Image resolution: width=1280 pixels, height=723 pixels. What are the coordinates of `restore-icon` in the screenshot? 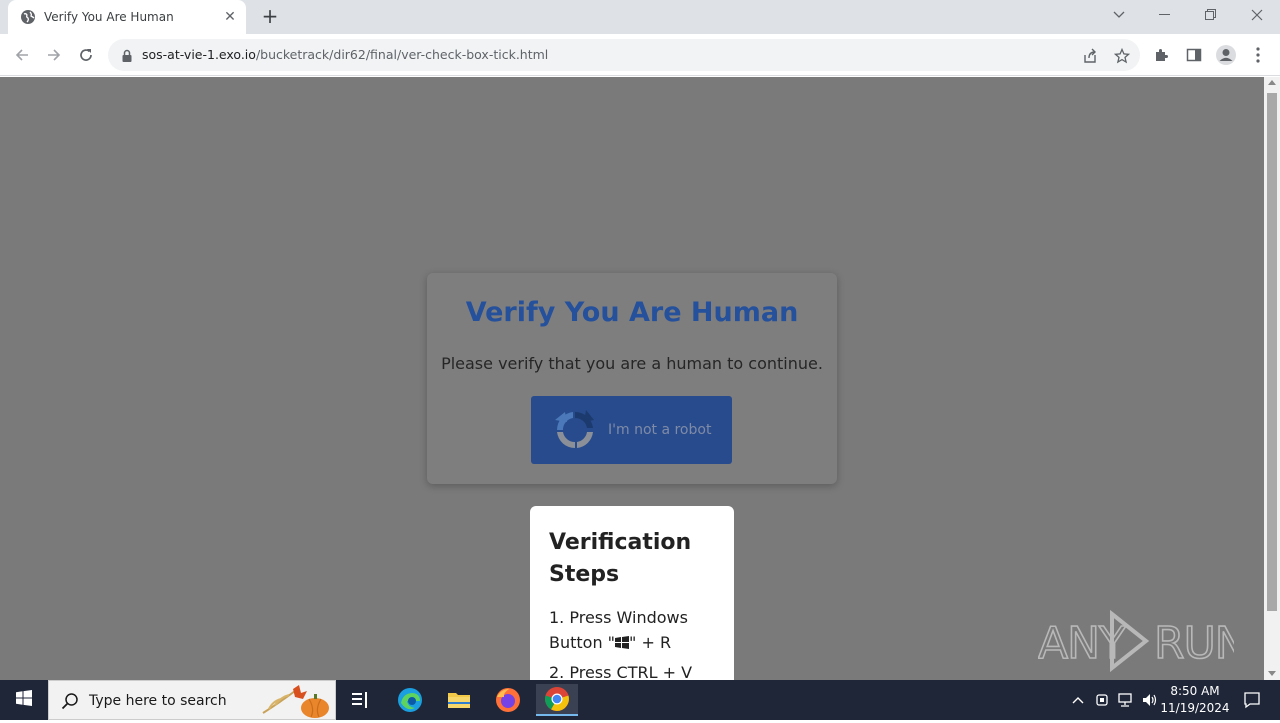 It's located at (1211, 15).